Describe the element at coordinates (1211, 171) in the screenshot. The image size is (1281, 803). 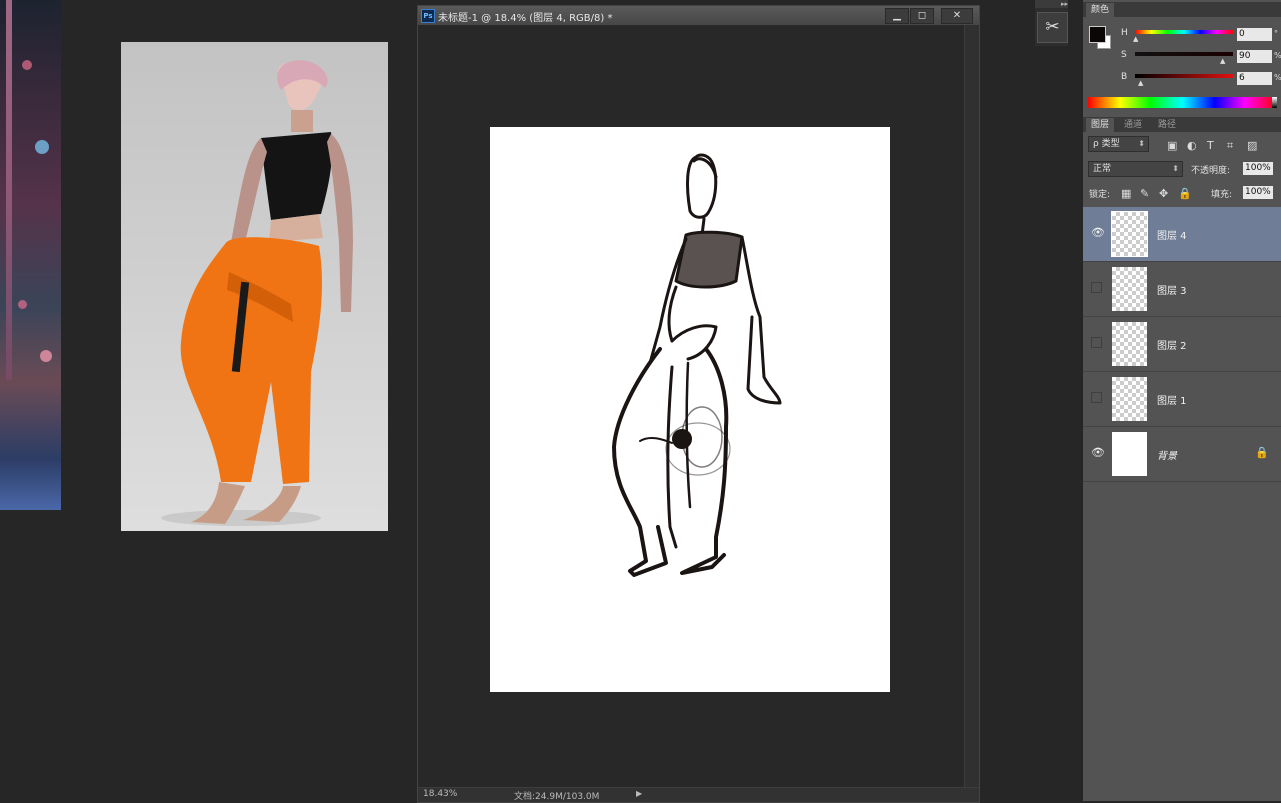
I see `opacity-label: 不透明度:` at that location.